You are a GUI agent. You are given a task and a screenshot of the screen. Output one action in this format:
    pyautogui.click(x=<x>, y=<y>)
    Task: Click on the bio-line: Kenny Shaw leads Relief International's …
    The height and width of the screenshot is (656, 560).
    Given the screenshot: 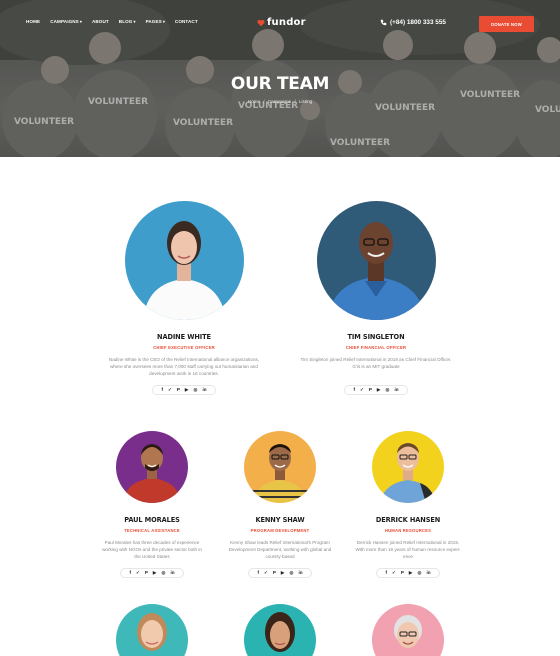 What is the action you would take?
    pyautogui.click(x=280, y=542)
    